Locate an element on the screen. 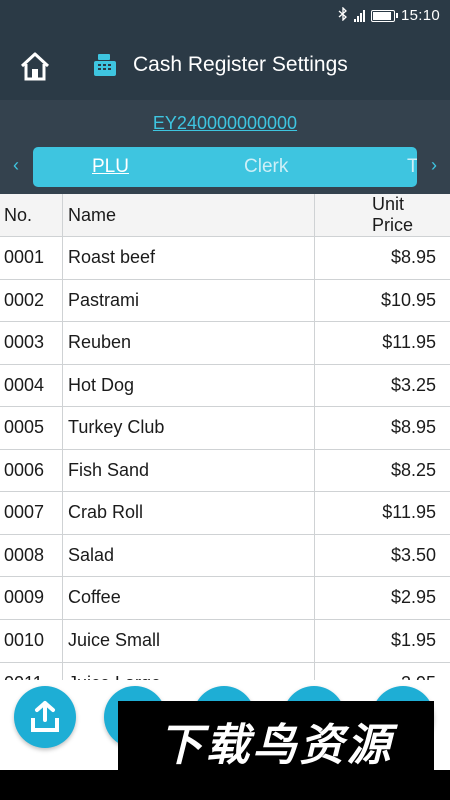 This screenshot has width=450, height=800. status-icons: 15:10 is located at coordinates (389, 15).